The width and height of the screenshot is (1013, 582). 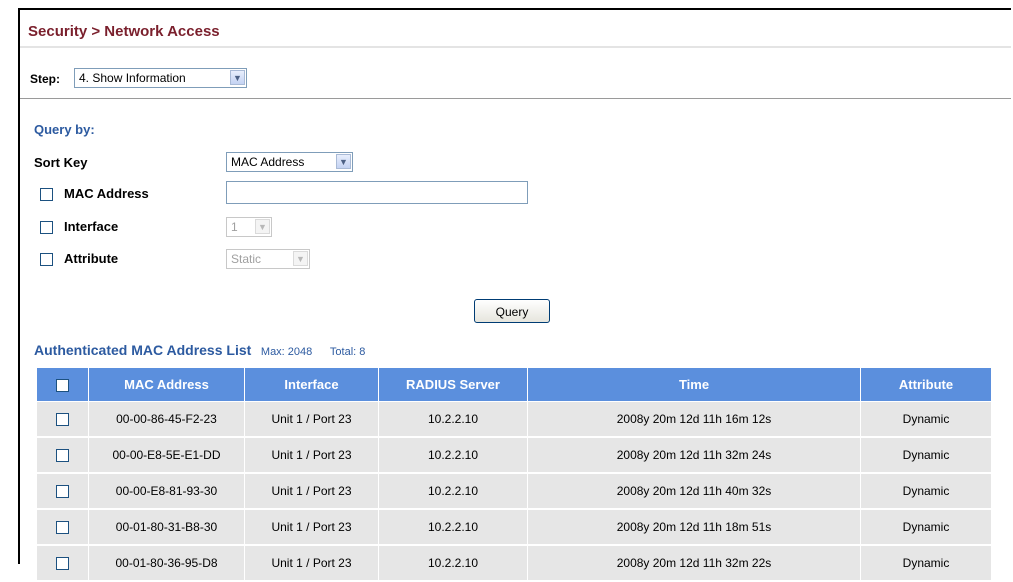 I want to click on mac-cell: 00-01-80-31-B8-30, so click(x=166, y=527).